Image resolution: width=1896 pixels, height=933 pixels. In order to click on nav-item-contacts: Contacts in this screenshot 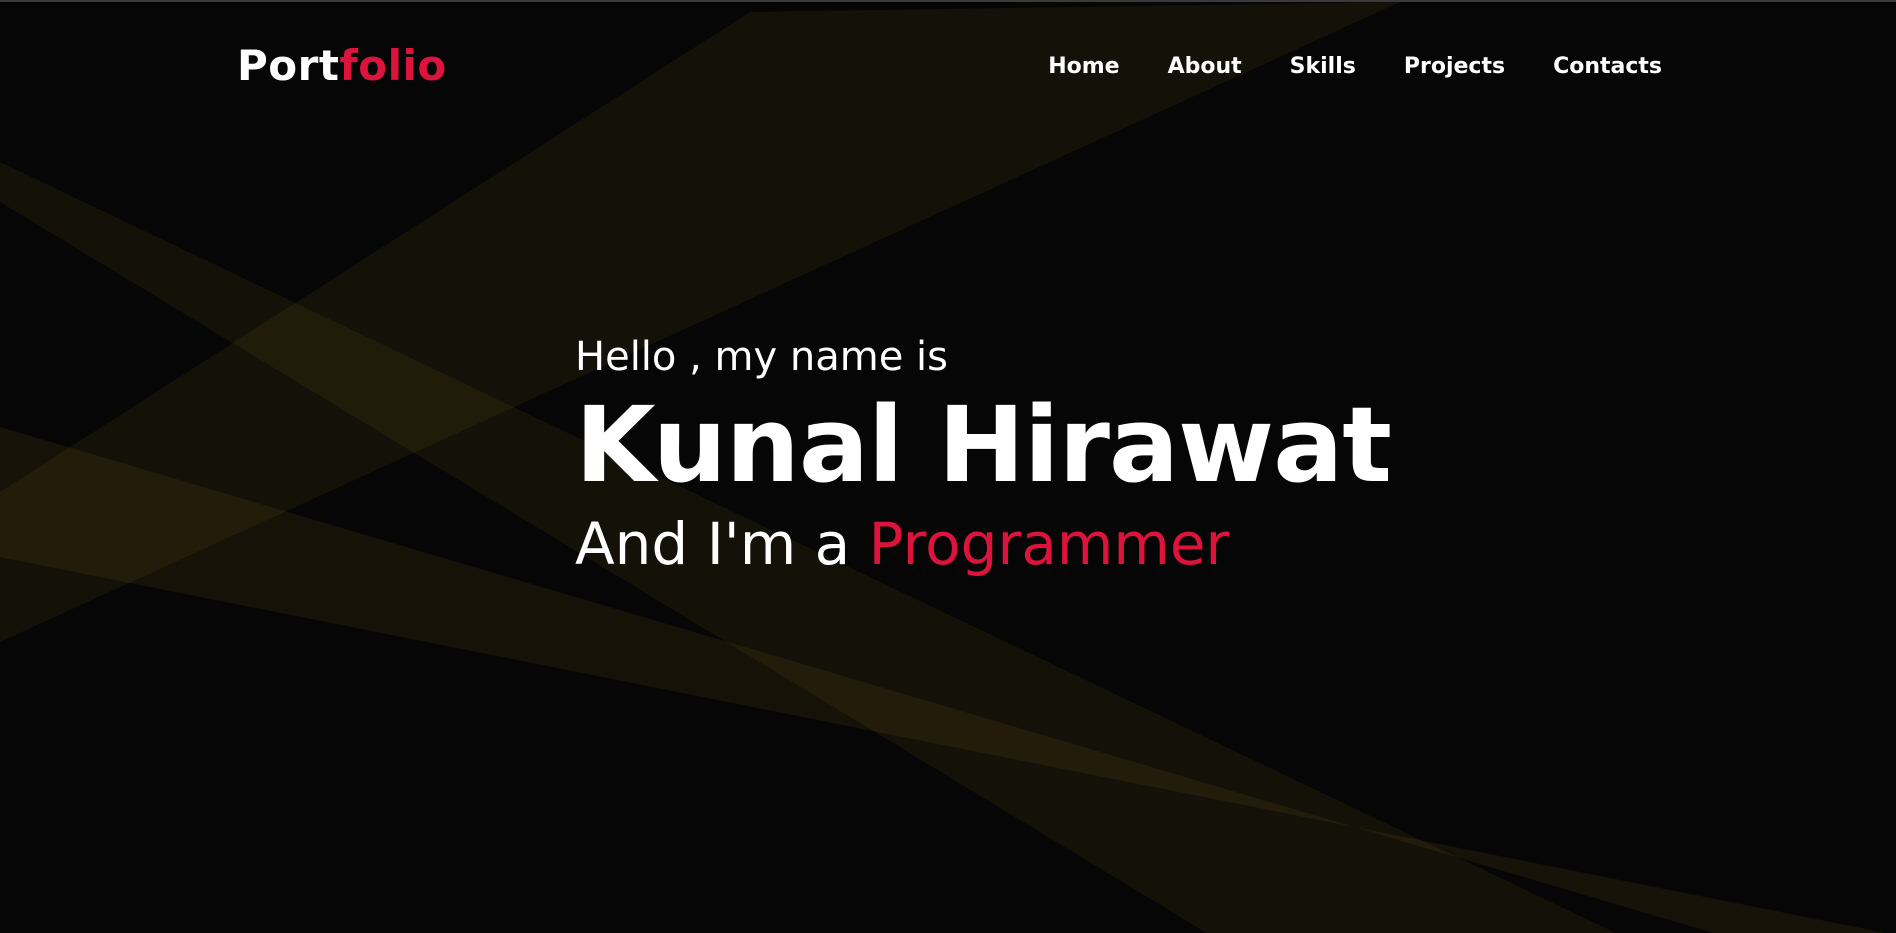, I will do `click(1607, 67)`.